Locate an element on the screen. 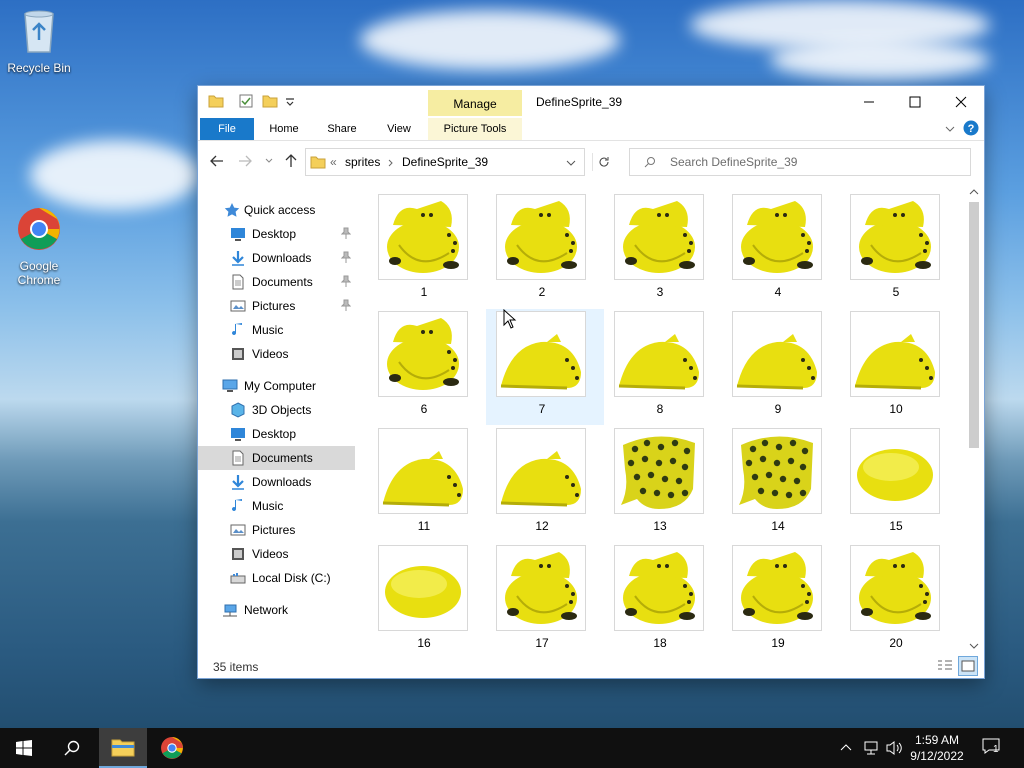 This screenshot has height=768, width=1024. forward-button is located at coordinates (245, 161).